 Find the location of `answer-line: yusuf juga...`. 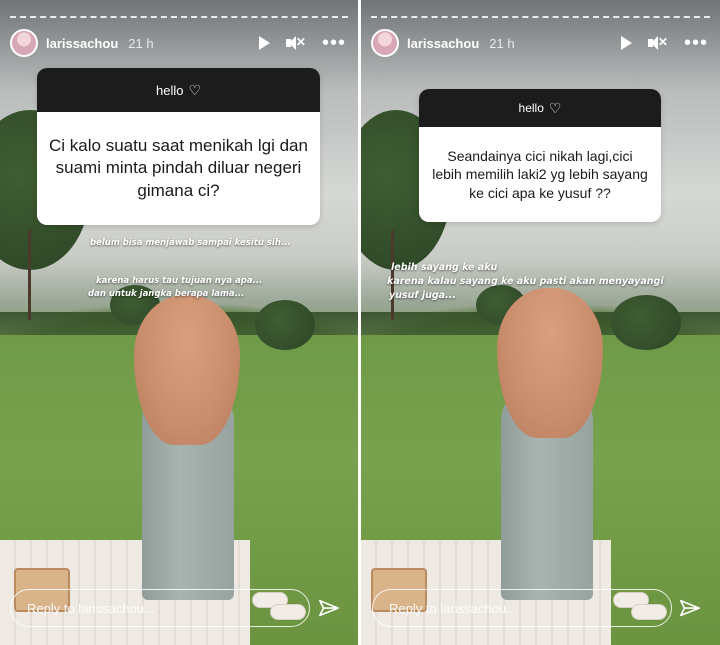

answer-line: yusuf juga... is located at coordinates (422, 295).